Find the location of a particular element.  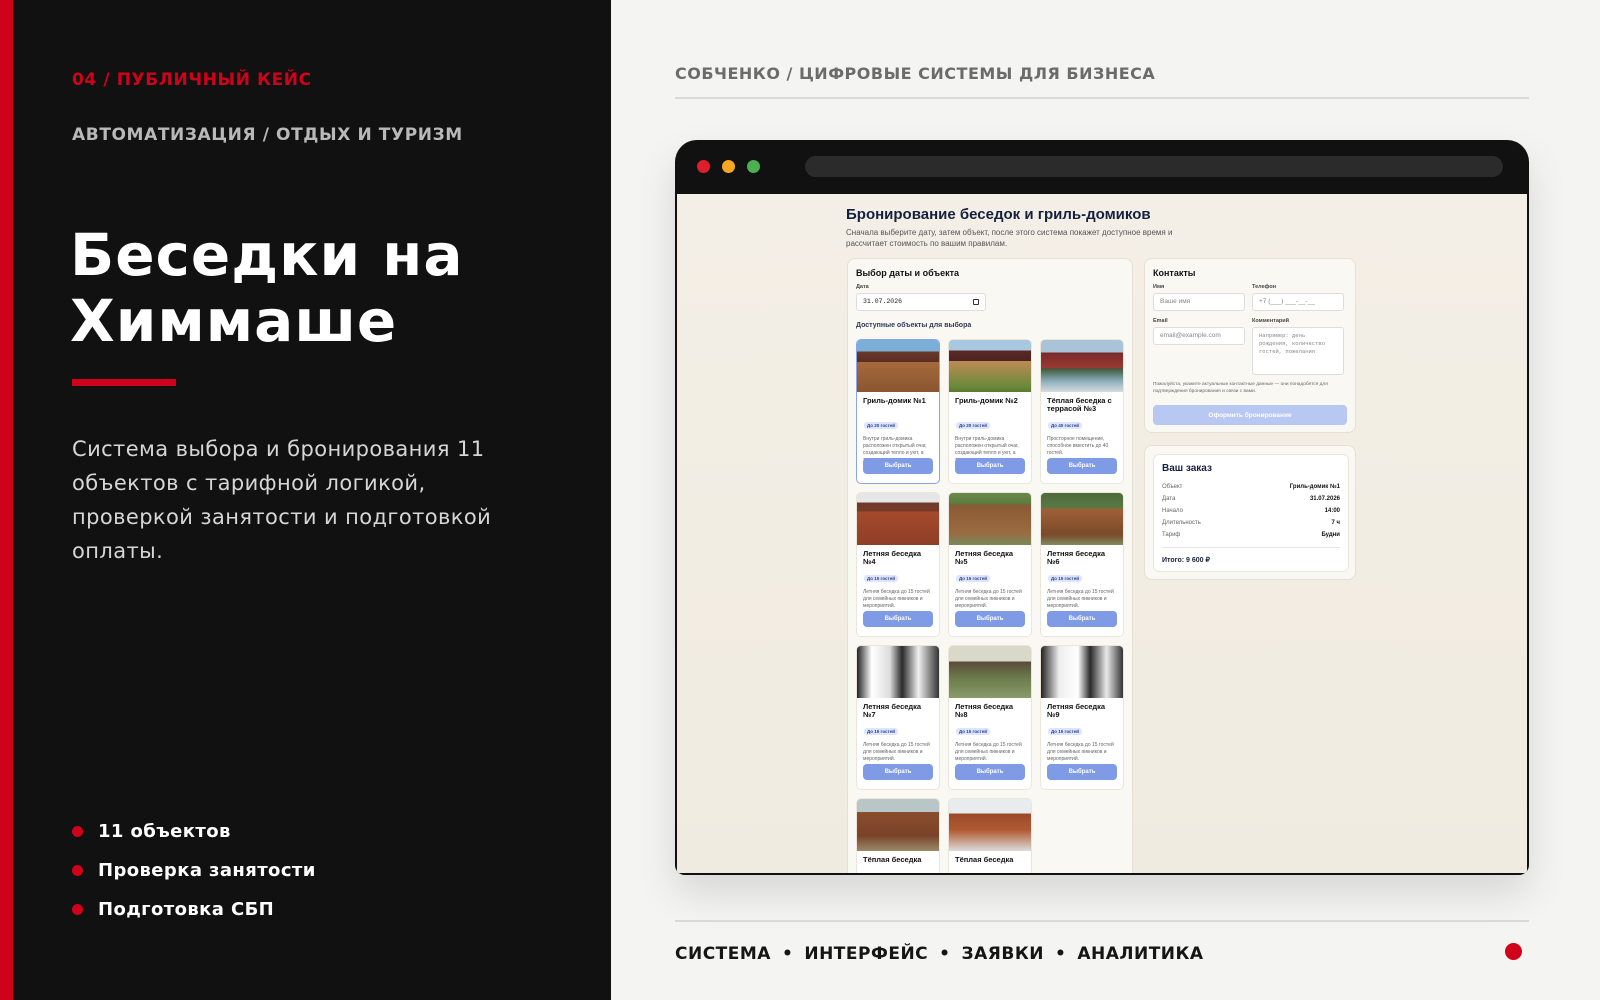

order-total: Итого: 9 600 ₽ is located at coordinates (1186, 560).